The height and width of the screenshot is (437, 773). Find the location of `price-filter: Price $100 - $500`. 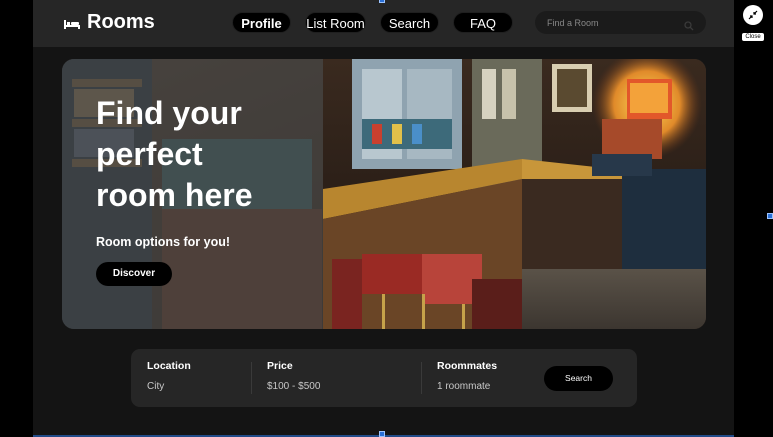

price-filter: Price $100 - $500 is located at coordinates (293, 376).